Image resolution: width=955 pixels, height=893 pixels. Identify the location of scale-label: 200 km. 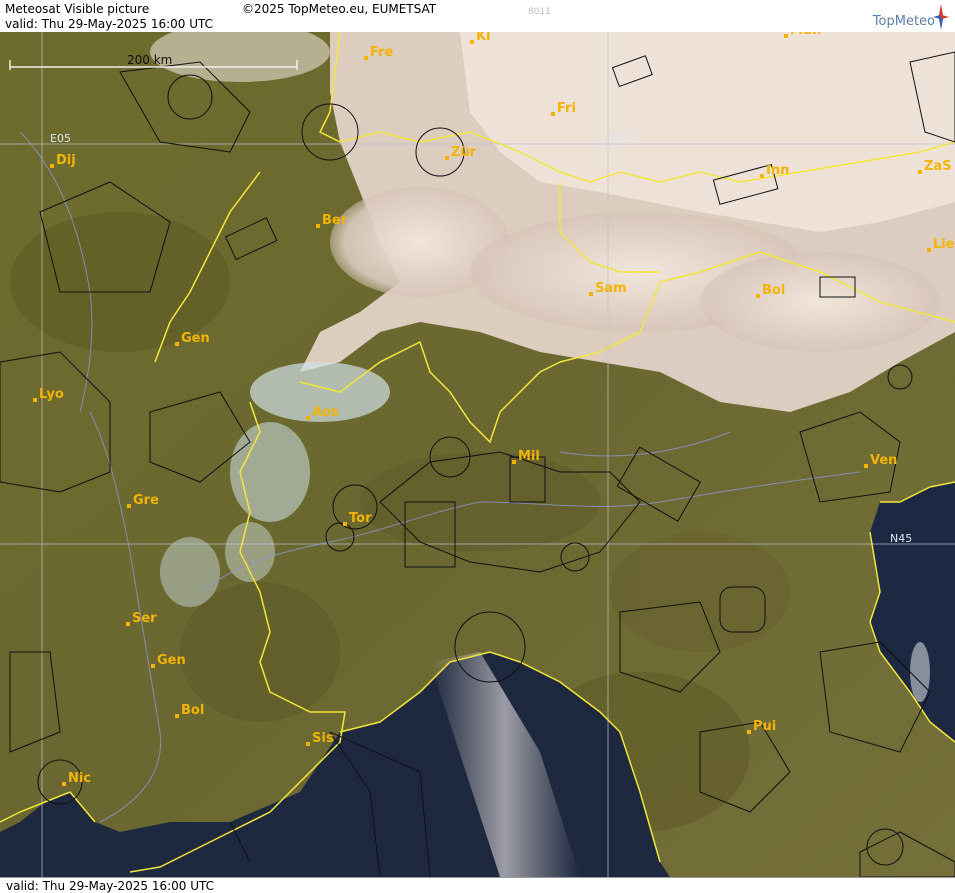
(149, 60).